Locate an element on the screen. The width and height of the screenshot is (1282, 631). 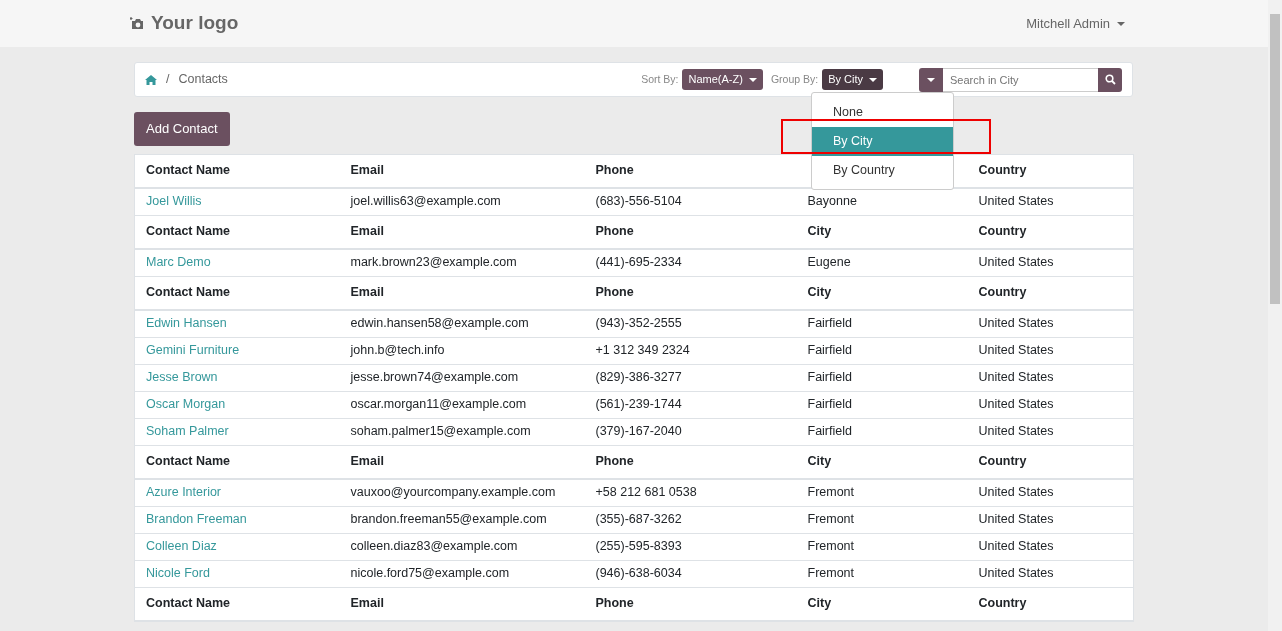
contact-link: Azure Interior is located at coordinates (184, 492).